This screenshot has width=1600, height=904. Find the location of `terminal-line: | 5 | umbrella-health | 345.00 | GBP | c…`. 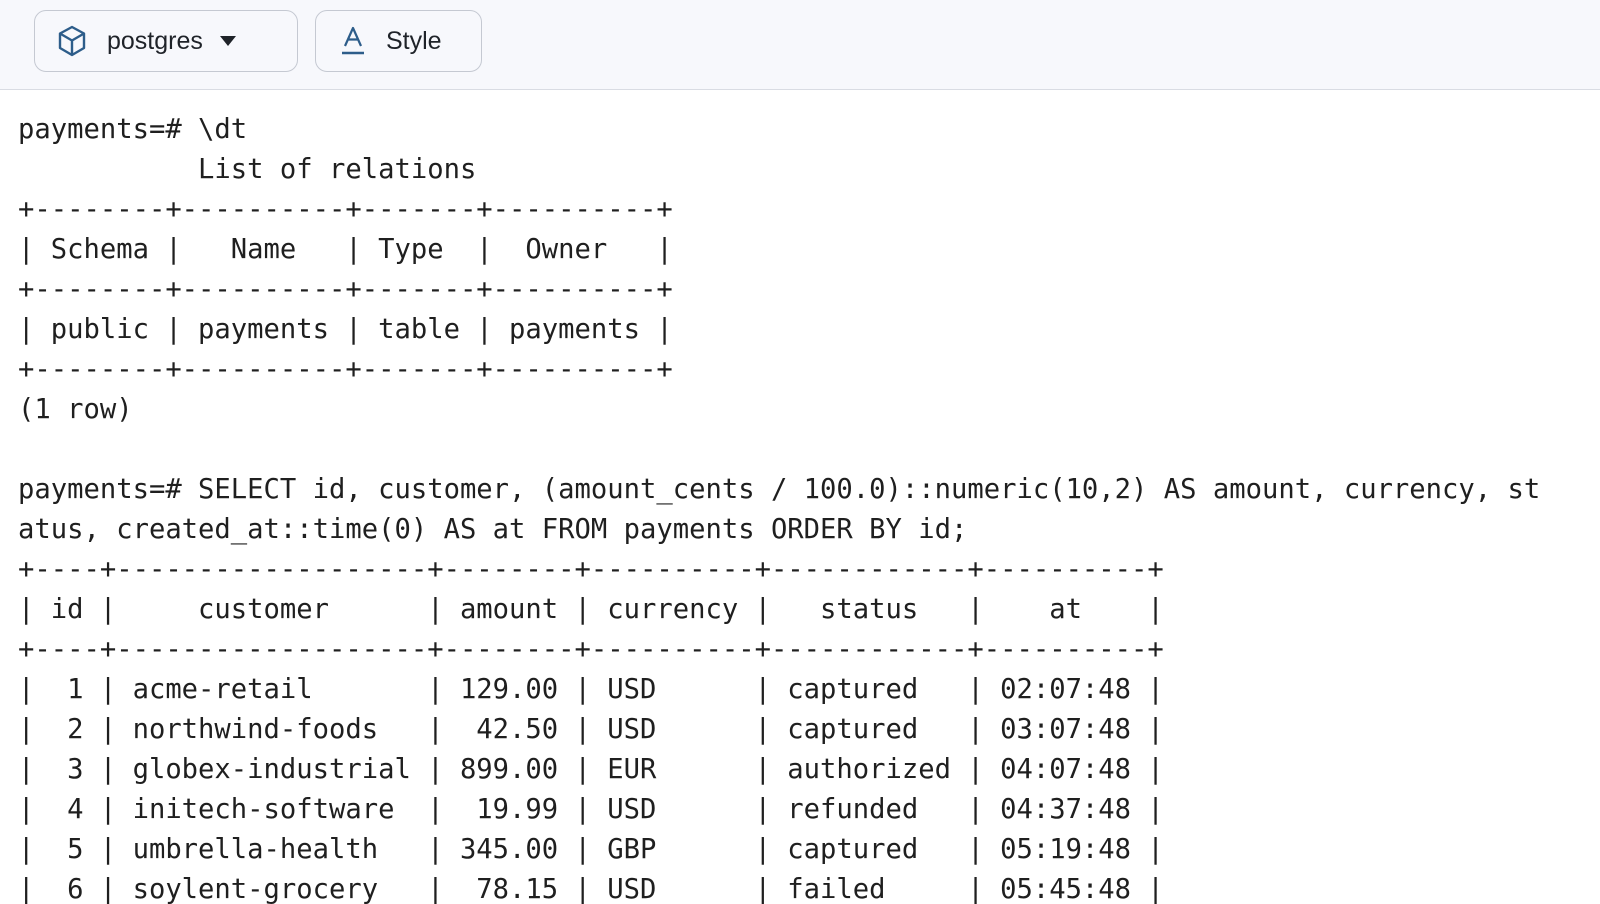

terminal-line: | 5 | umbrella-health | 345.00 | GBP | c… is located at coordinates (591, 849).